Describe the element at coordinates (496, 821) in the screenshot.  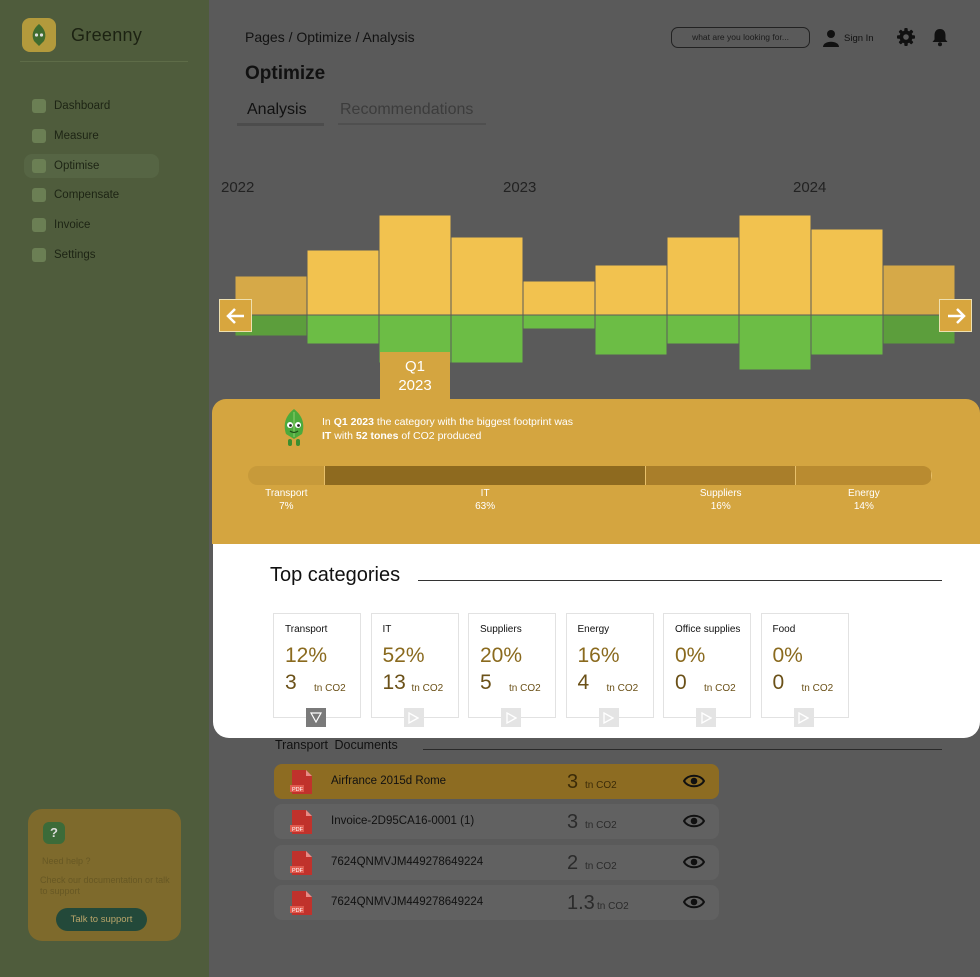
I see `document-row: PDF Invoice-2D95CA16-0001 (1) 3 tn CO2` at that location.